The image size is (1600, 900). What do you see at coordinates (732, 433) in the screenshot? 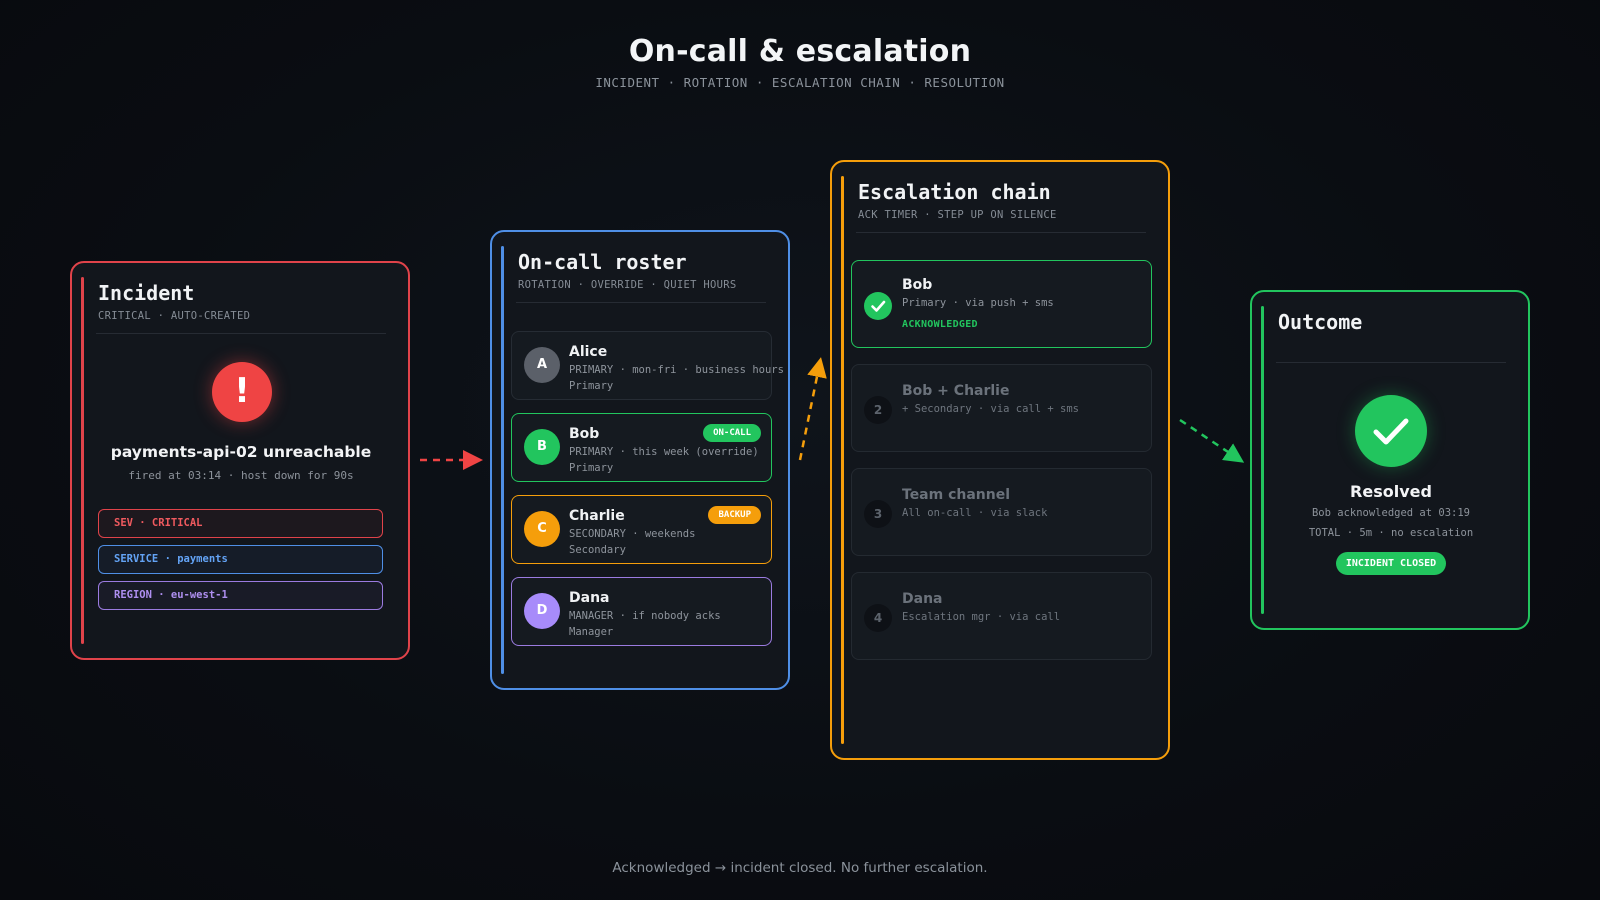
I see `on-call-badge: ON-CALL` at bounding box center [732, 433].